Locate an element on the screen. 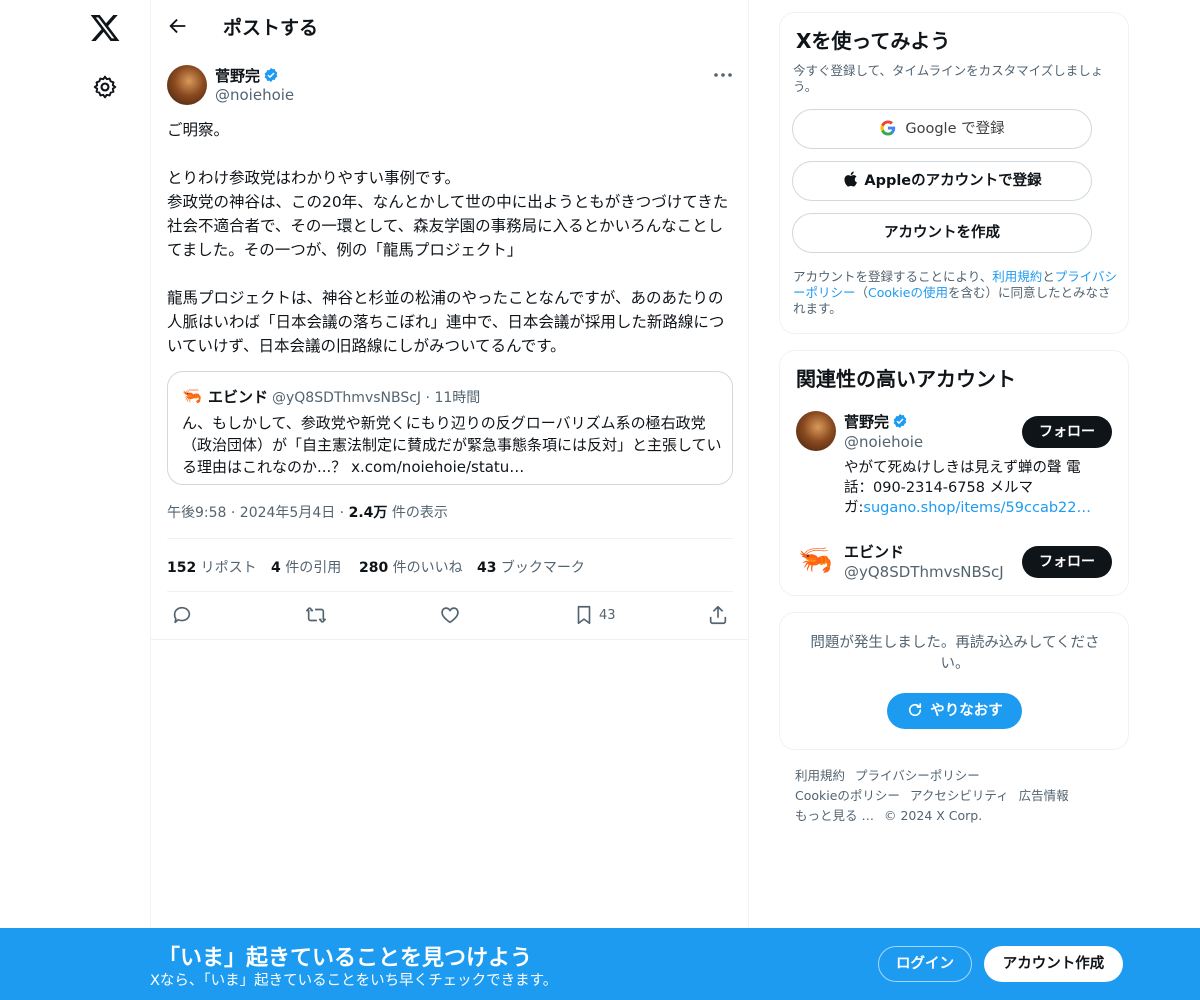  page-title: ポストする is located at coordinates (271, 28).